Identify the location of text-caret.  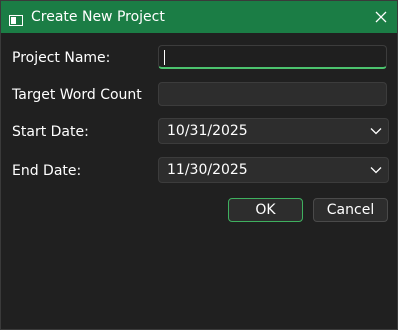
(164, 57).